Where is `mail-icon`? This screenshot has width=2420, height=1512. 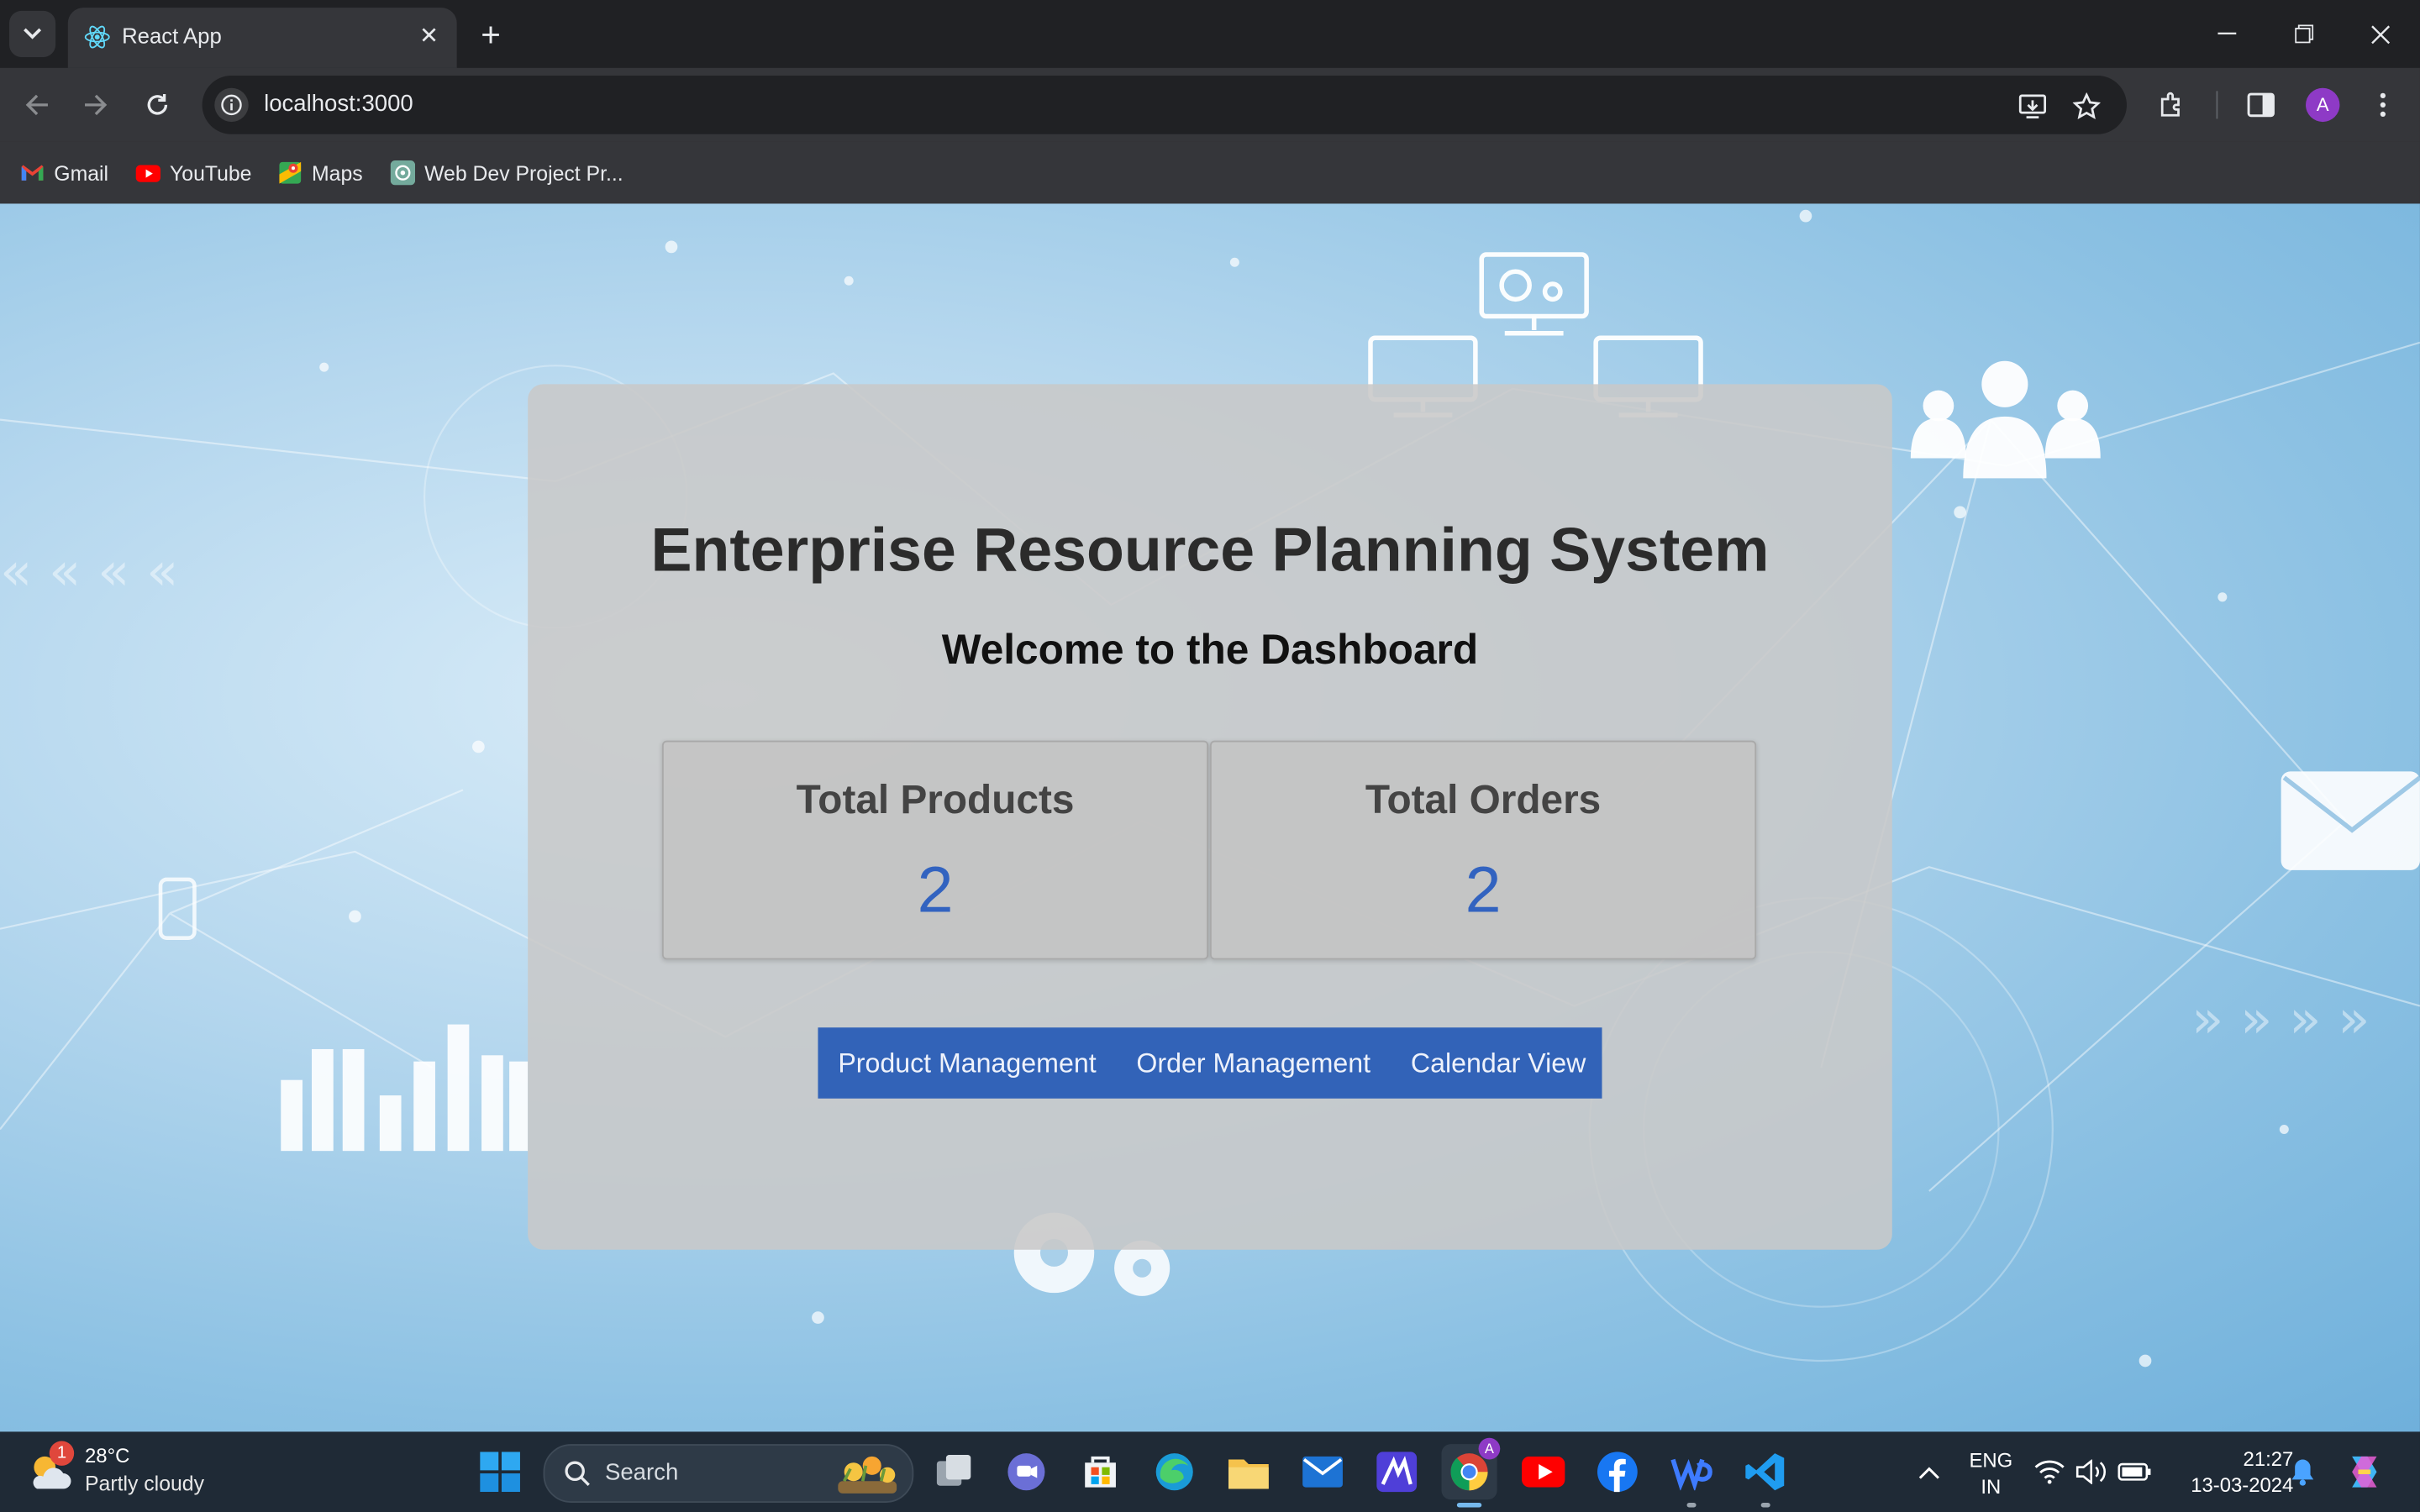
mail-icon is located at coordinates (1322, 1471).